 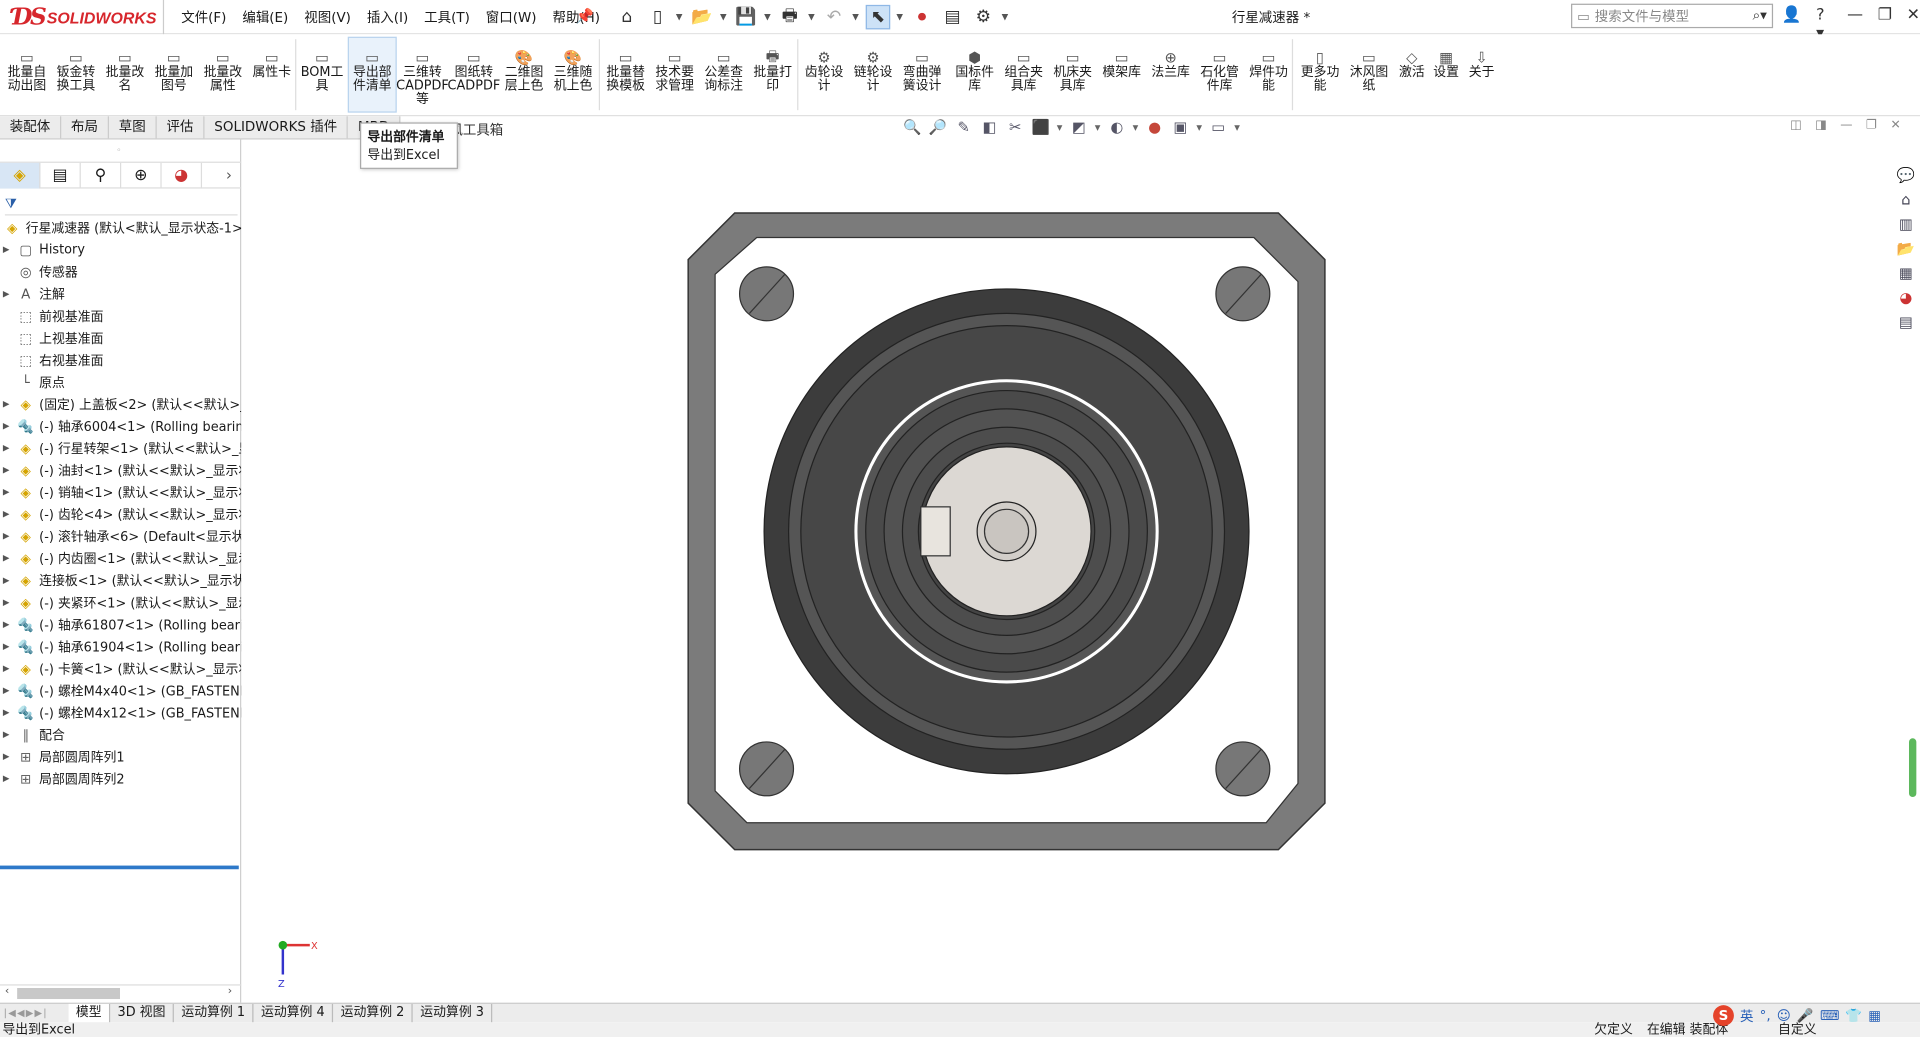 What do you see at coordinates (120, 757) in the screenshot?
I see `tree-item: ▶ ⊞ 局部圆周阵列1` at bounding box center [120, 757].